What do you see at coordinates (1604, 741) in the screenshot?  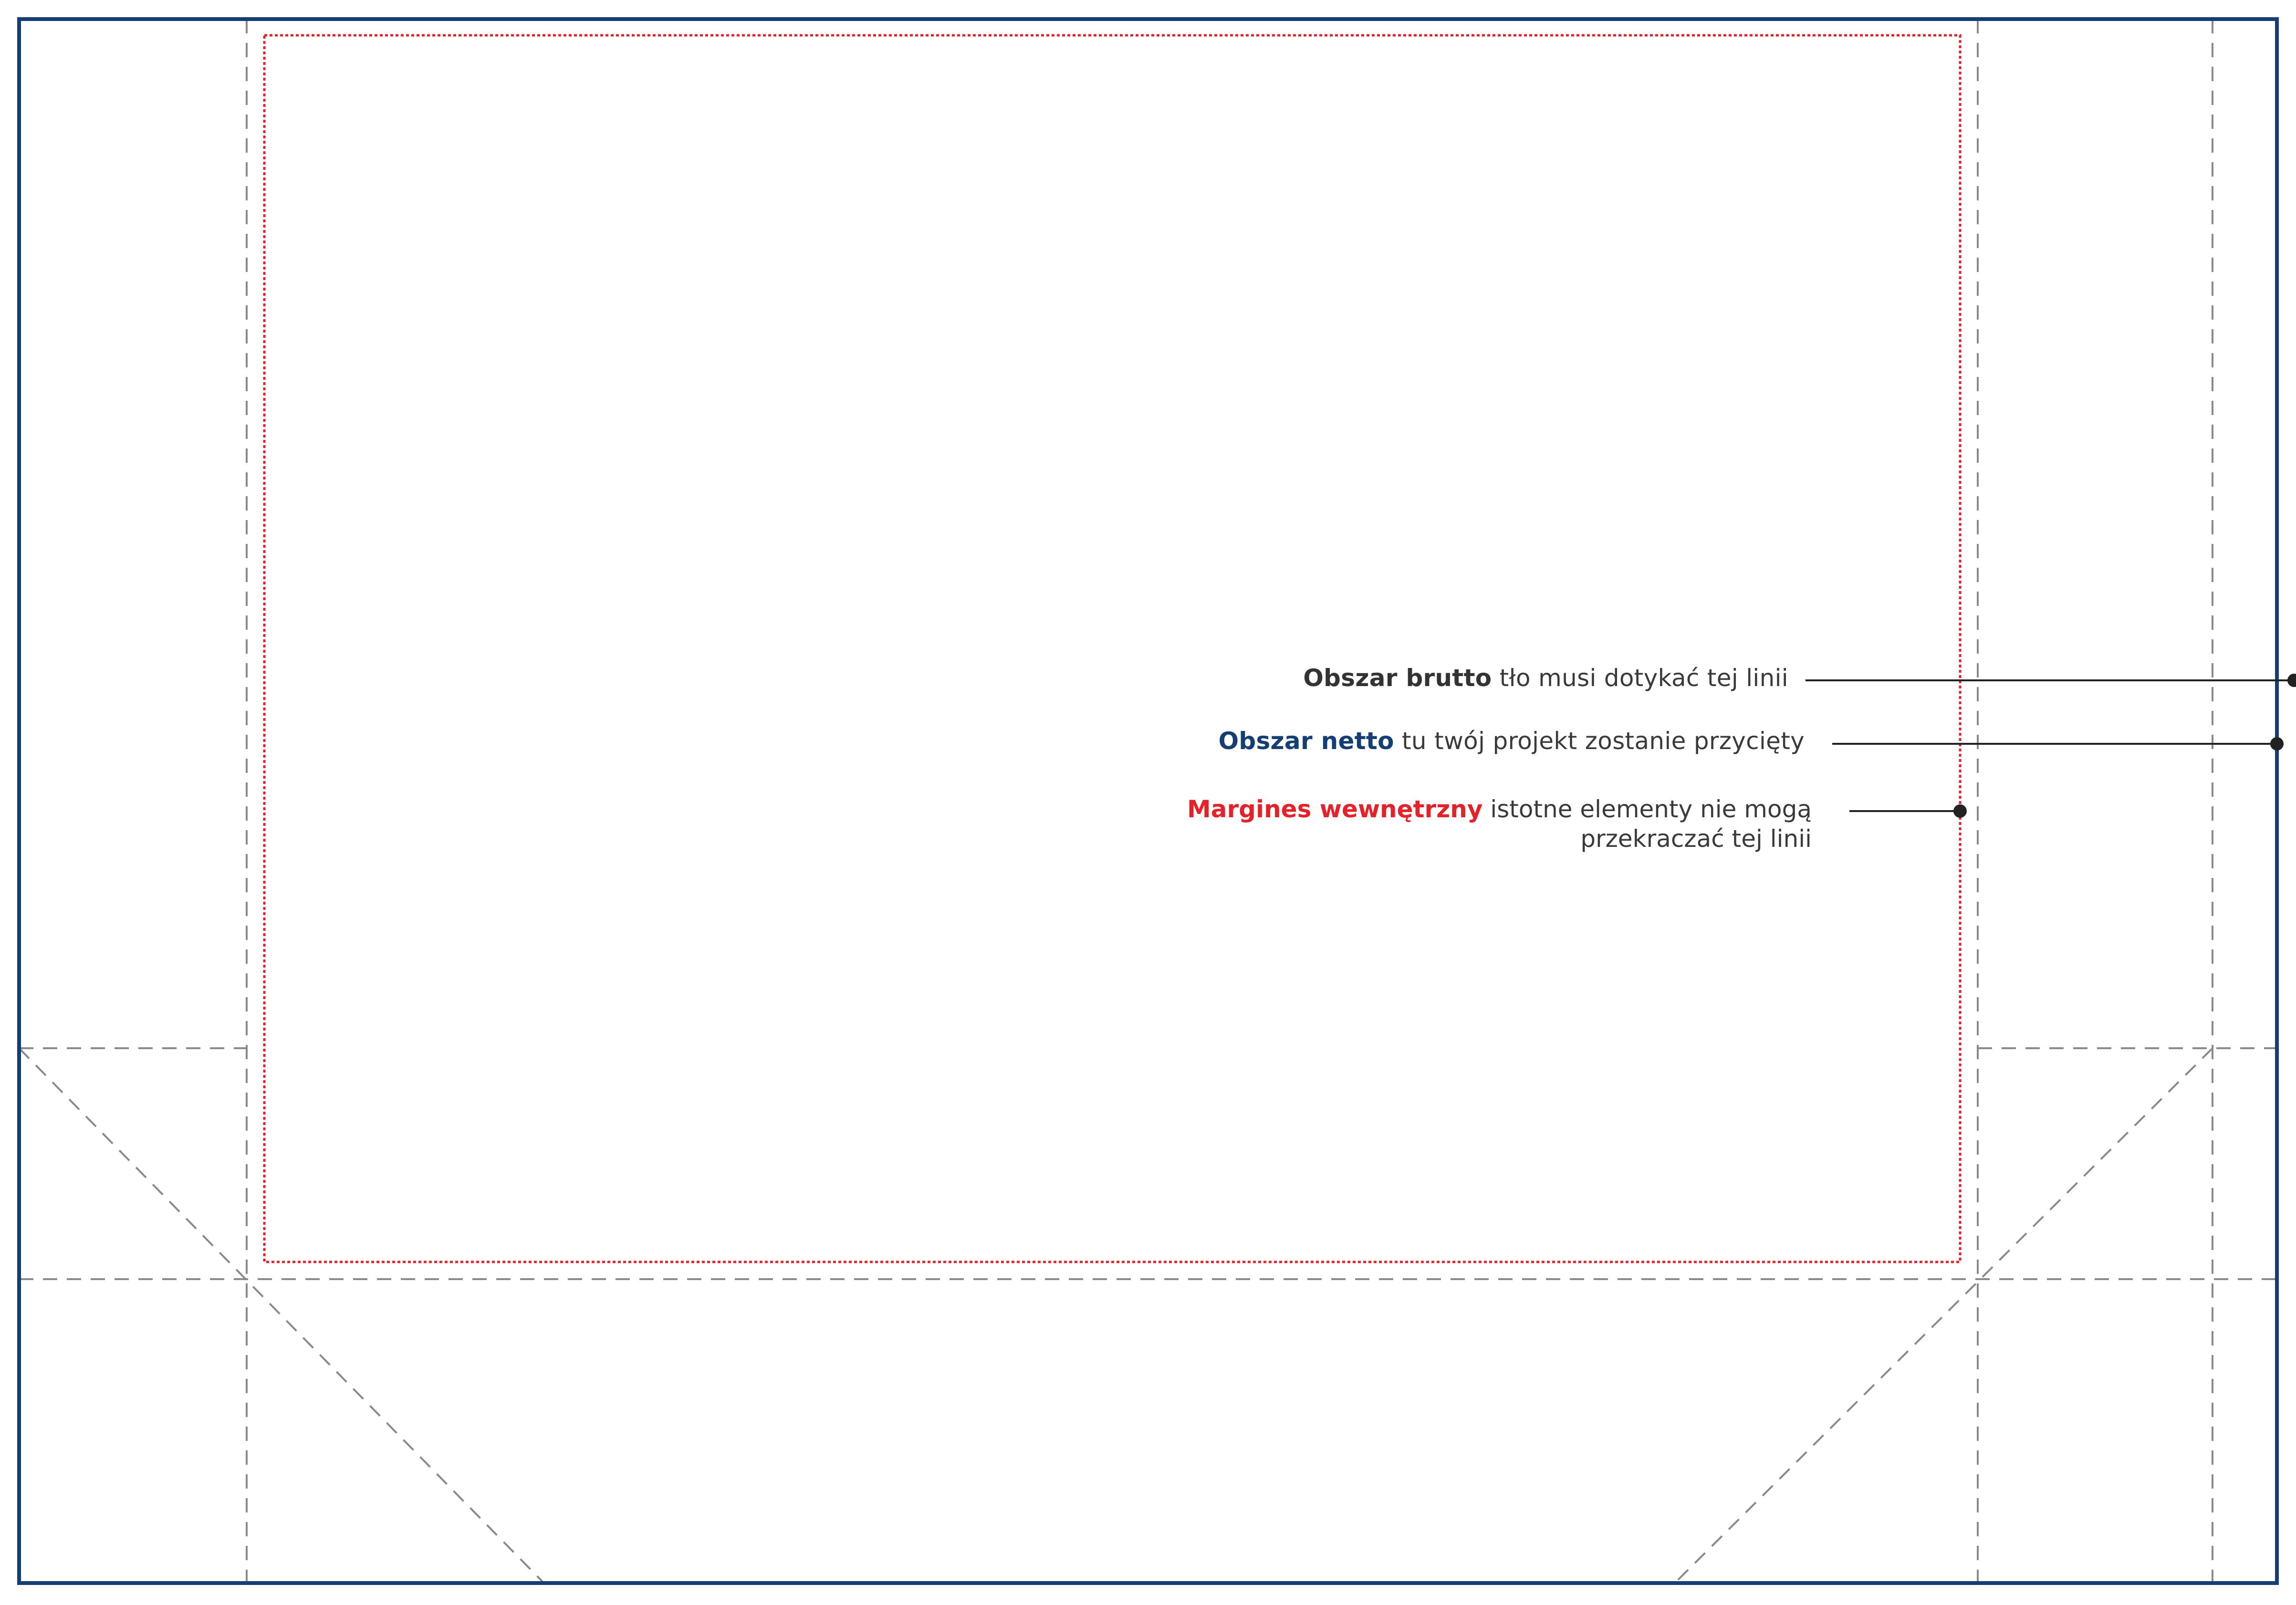 I see `desc-netto: tu twój projekt zostanie przycięty` at bounding box center [1604, 741].